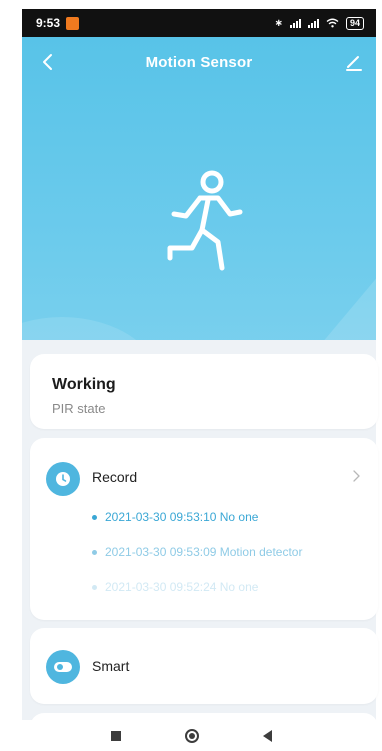 Image resolution: width=382 pixels, height=751 pixels. Describe the element at coordinates (205, 220) in the screenshot. I see `running-person-icon` at that location.